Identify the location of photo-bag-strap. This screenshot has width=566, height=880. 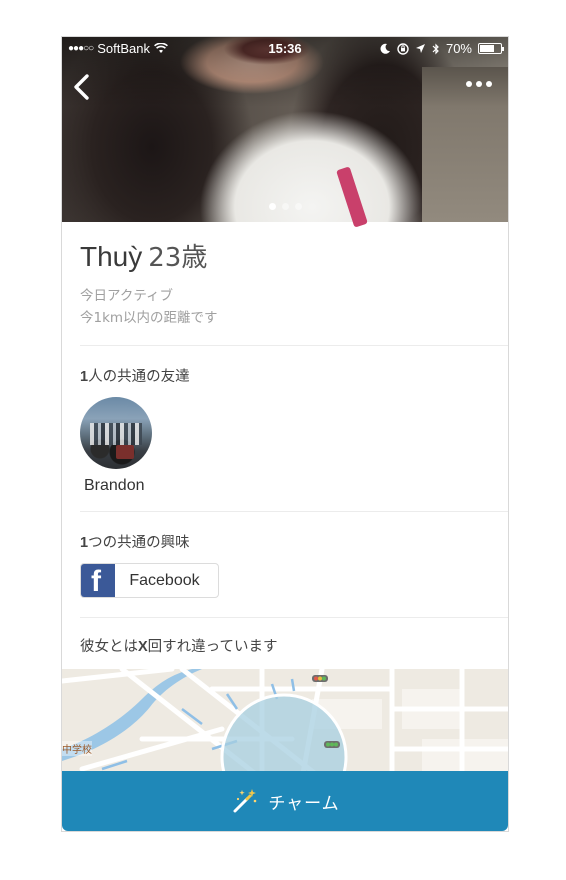
(352, 197).